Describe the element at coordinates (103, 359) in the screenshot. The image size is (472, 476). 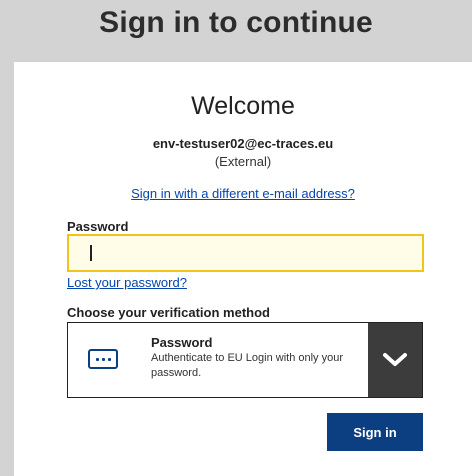
I see `password-dots-icon` at that location.